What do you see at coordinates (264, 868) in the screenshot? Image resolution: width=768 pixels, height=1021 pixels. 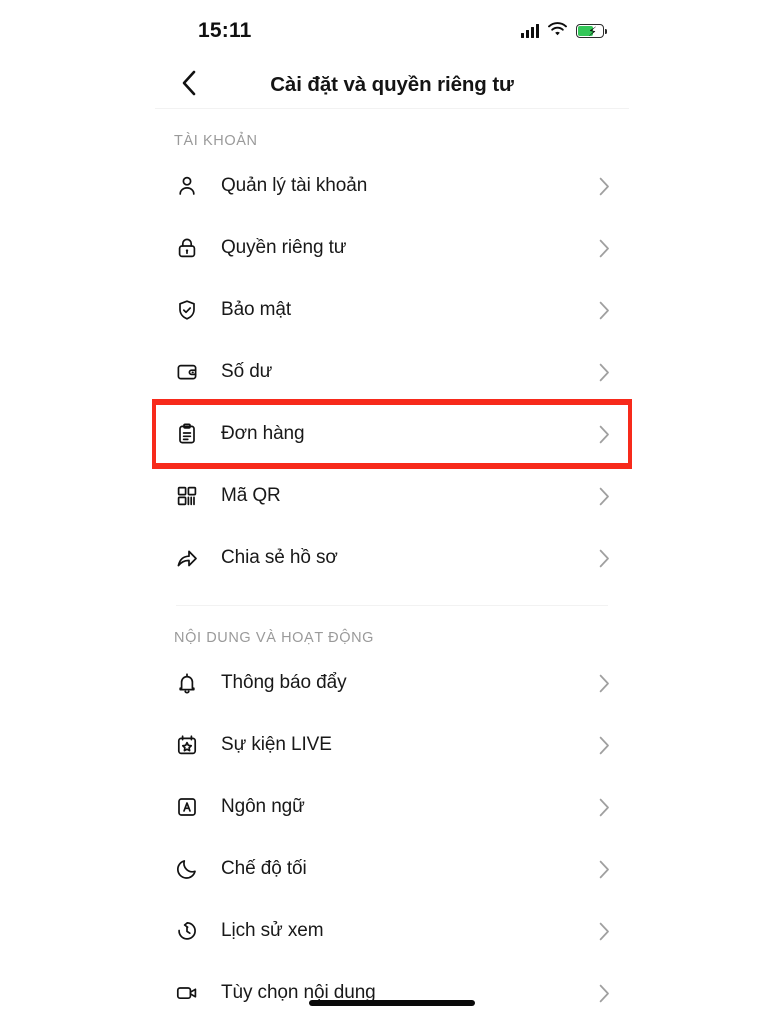 I see `list-item-label: Chế độ tối` at bounding box center [264, 868].